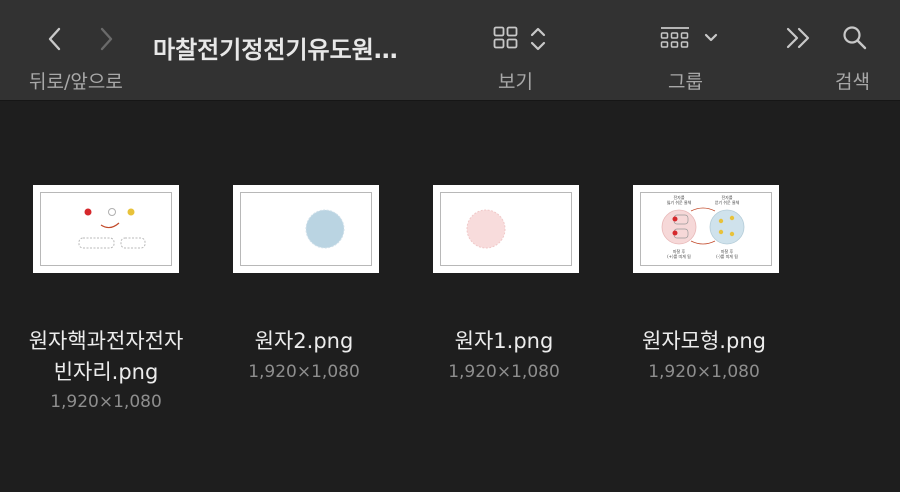 The image size is (900, 492). Describe the element at coordinates (325, 229) in the screenshot. I see `blue-circle-icon` at that location.